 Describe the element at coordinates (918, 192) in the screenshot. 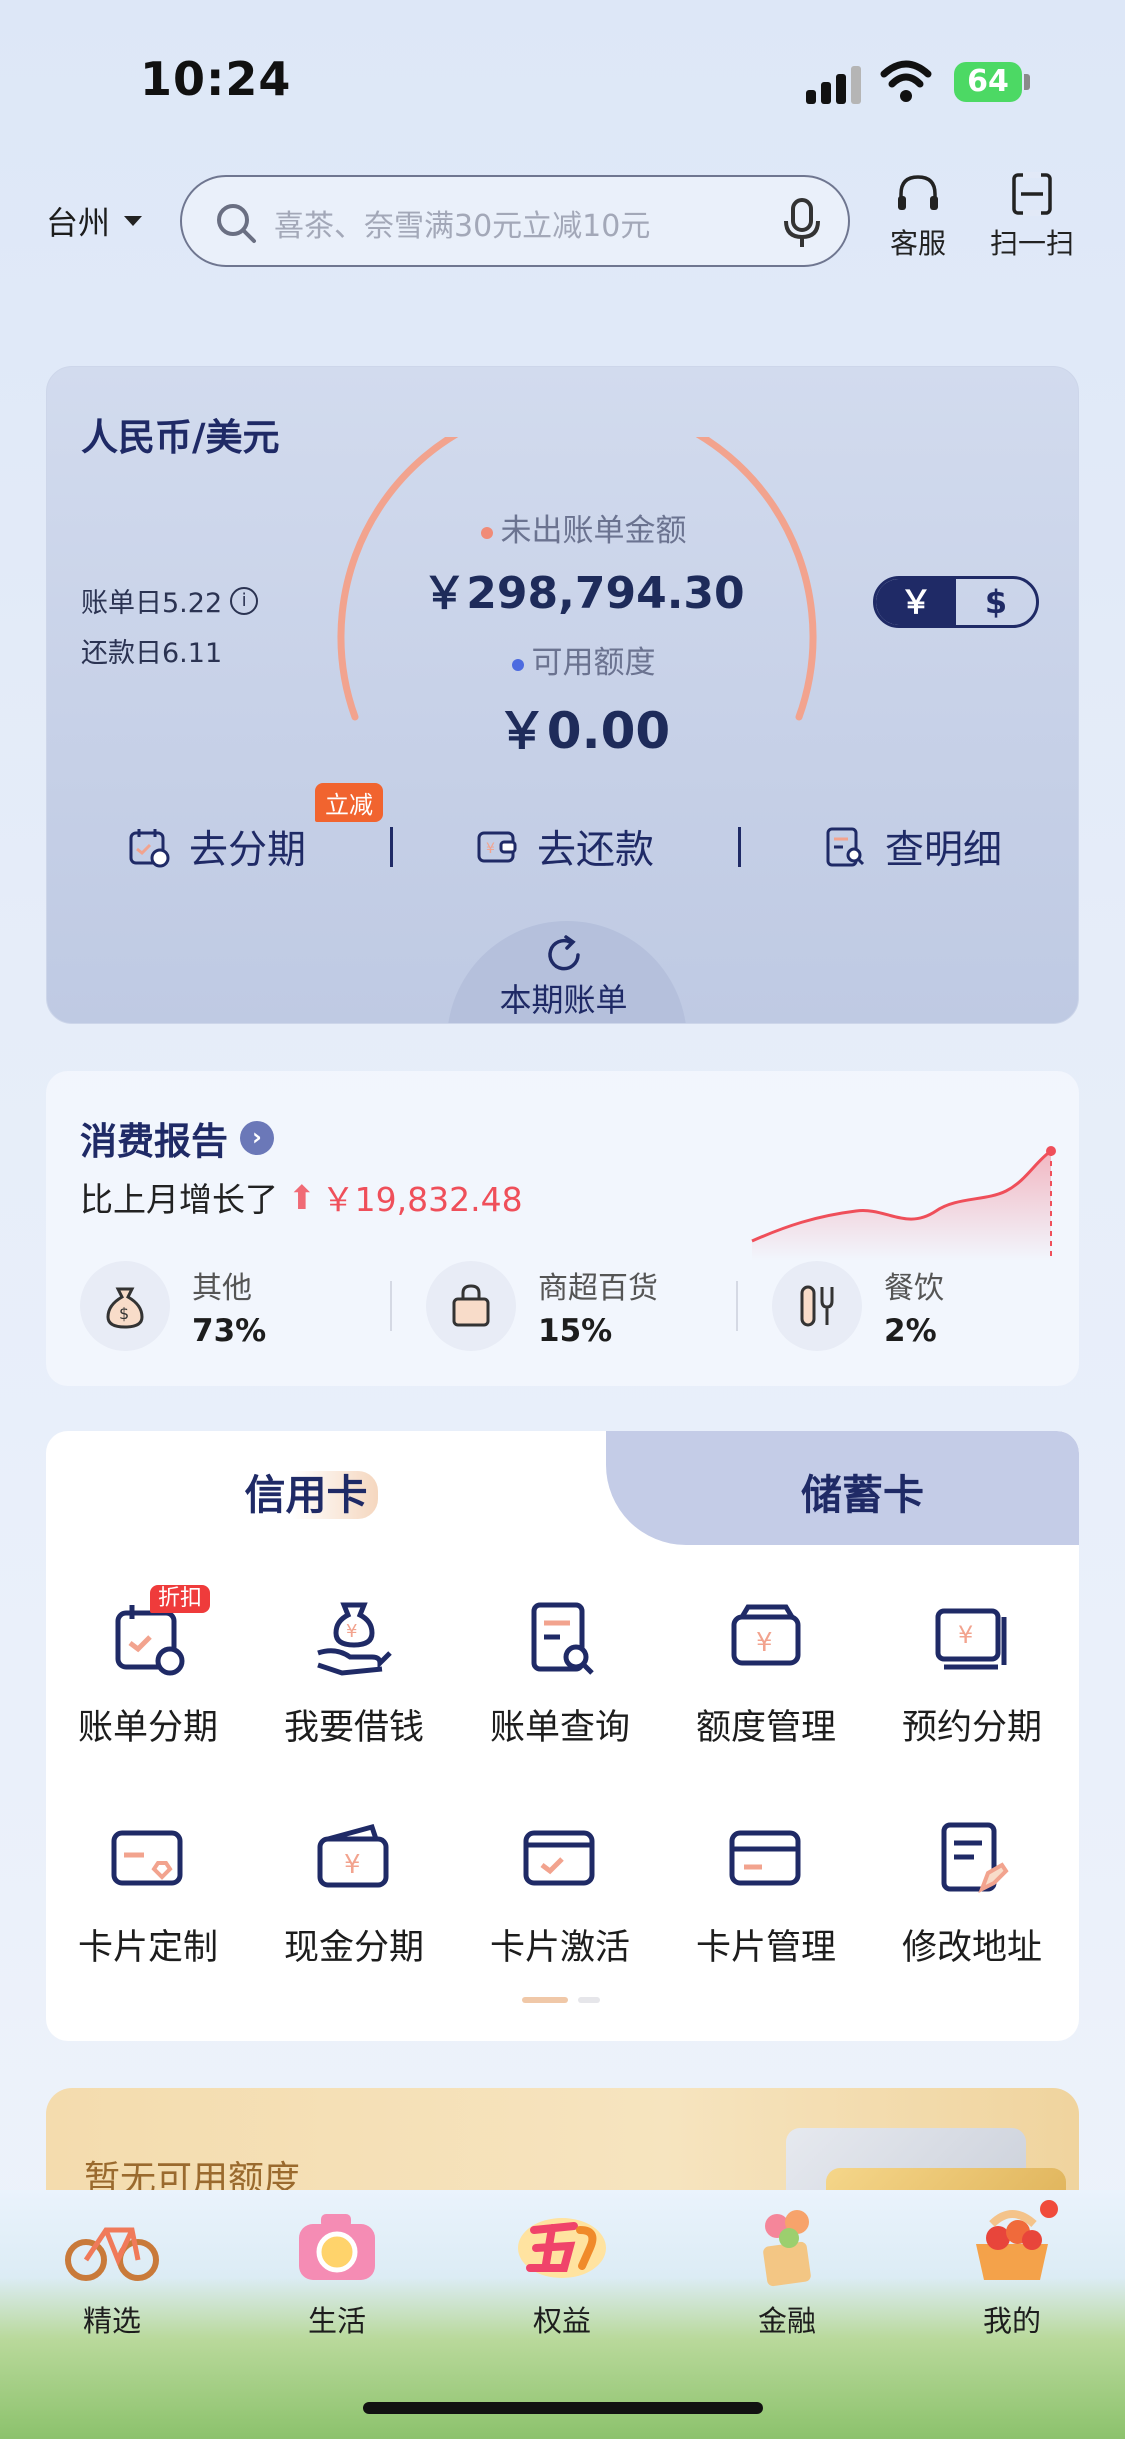

I see `headset-icon` at that location.